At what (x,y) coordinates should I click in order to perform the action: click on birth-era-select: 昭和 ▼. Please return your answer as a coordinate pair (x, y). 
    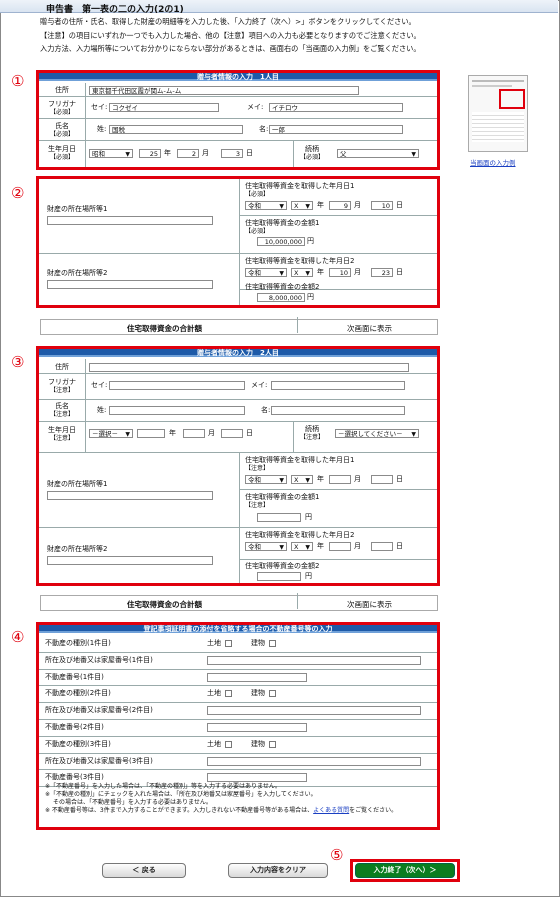
    Looking at the image, I should click on (111, 153).